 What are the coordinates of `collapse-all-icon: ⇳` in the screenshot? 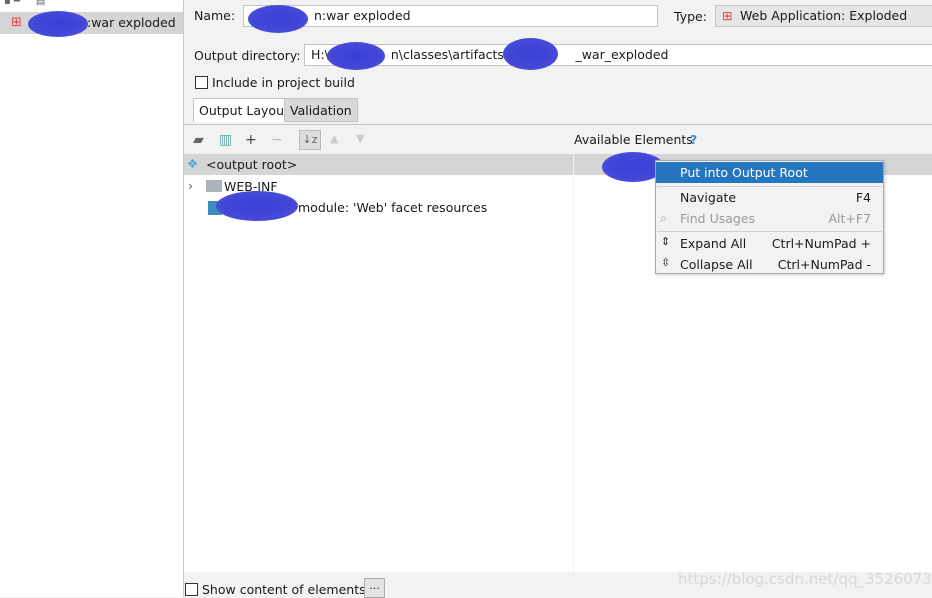 It's located at (666, 262).